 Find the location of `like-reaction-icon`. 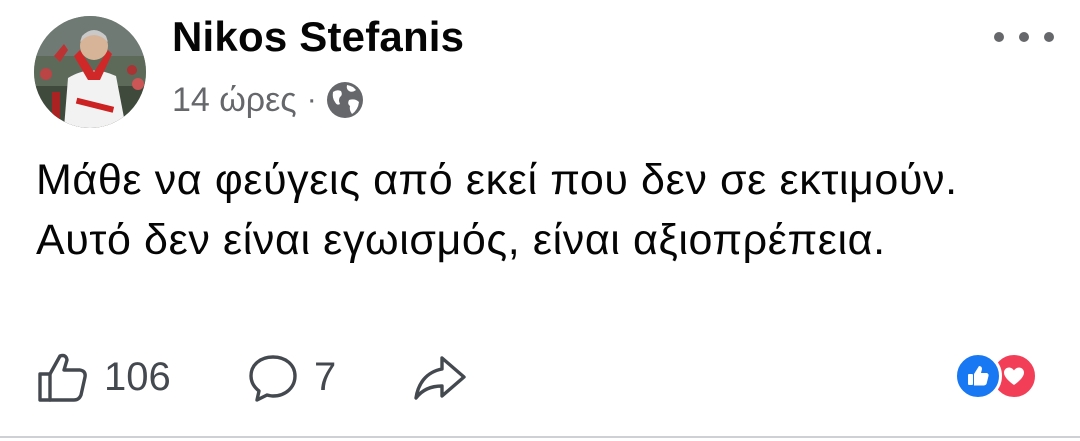

like-reaction-icon is located at coordinates (978, 376).